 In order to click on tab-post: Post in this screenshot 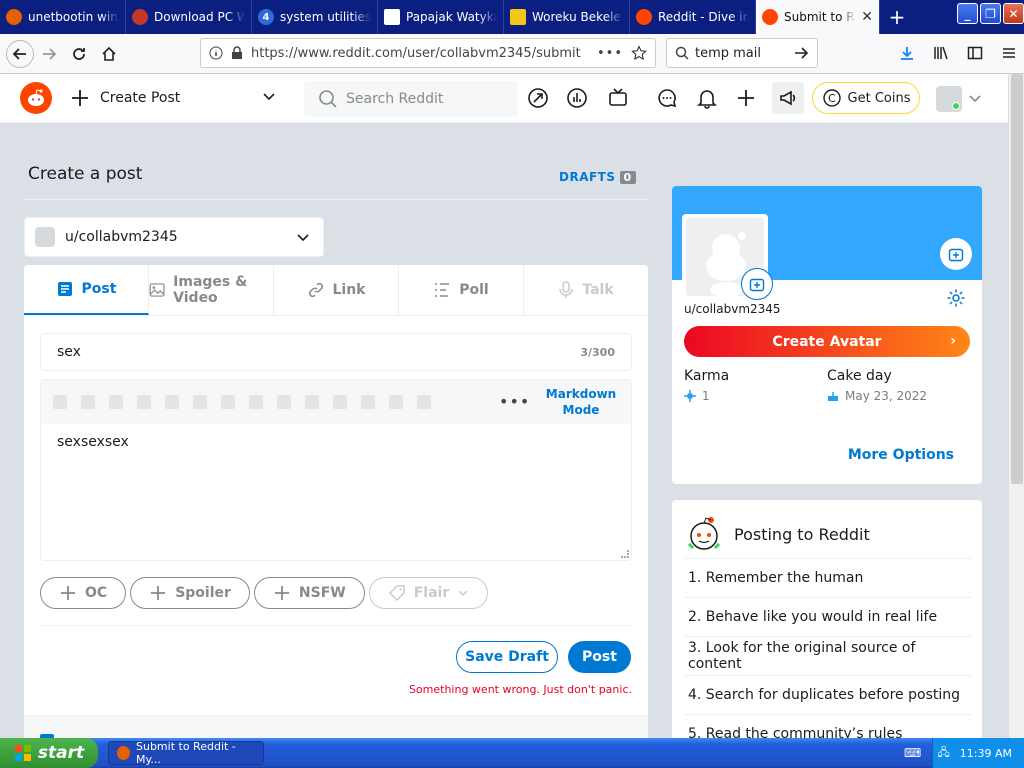, I will do `click(86, 290)`.